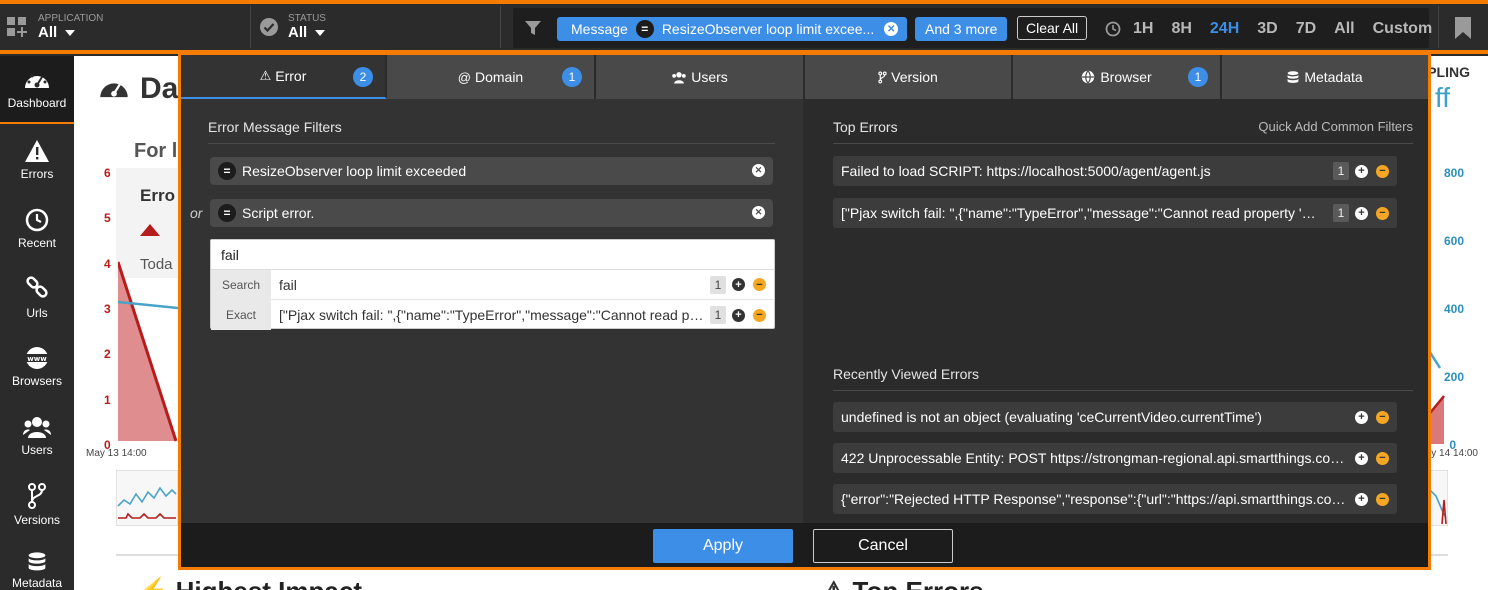 The height and width of the screenshot is (590, 1488). I want to click on nav-metadata: Metadata, so click(37, 565).